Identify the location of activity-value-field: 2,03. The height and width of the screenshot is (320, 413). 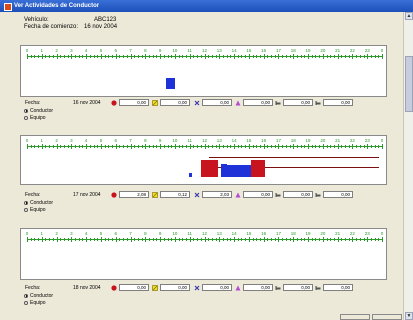
(217, 194).